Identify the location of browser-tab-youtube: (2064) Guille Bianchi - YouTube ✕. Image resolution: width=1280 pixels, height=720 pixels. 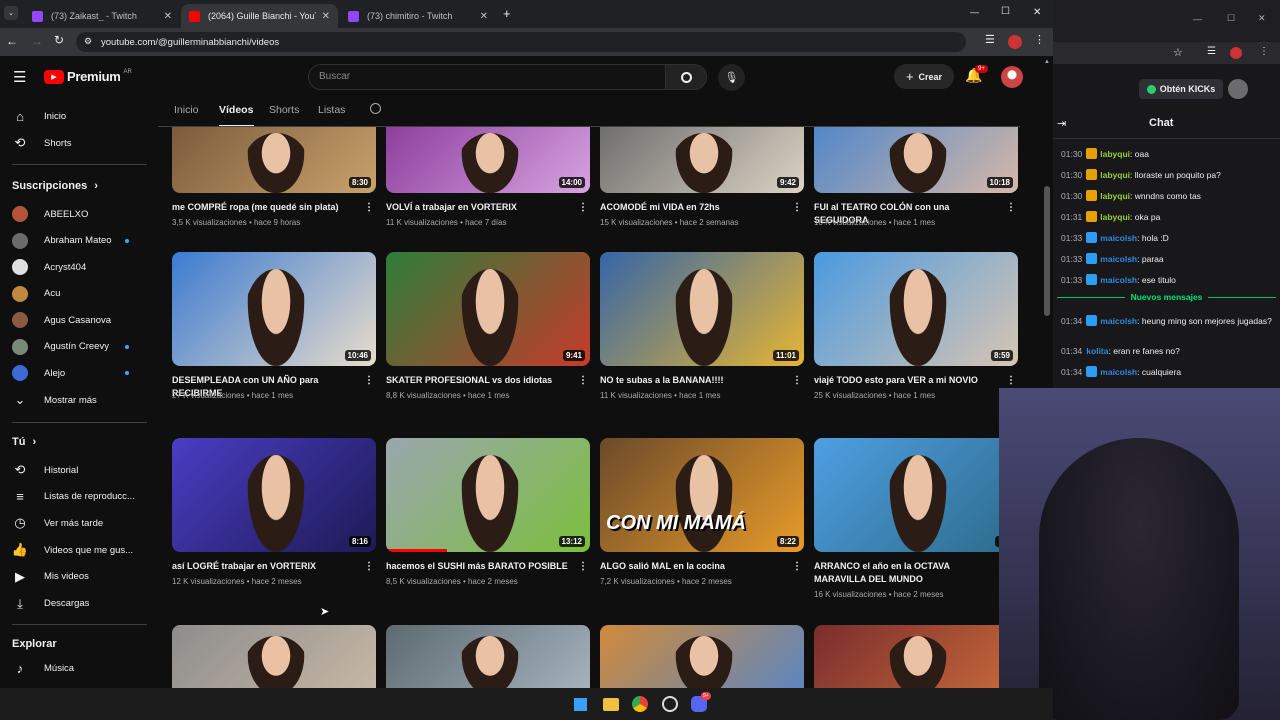
(259, 16).